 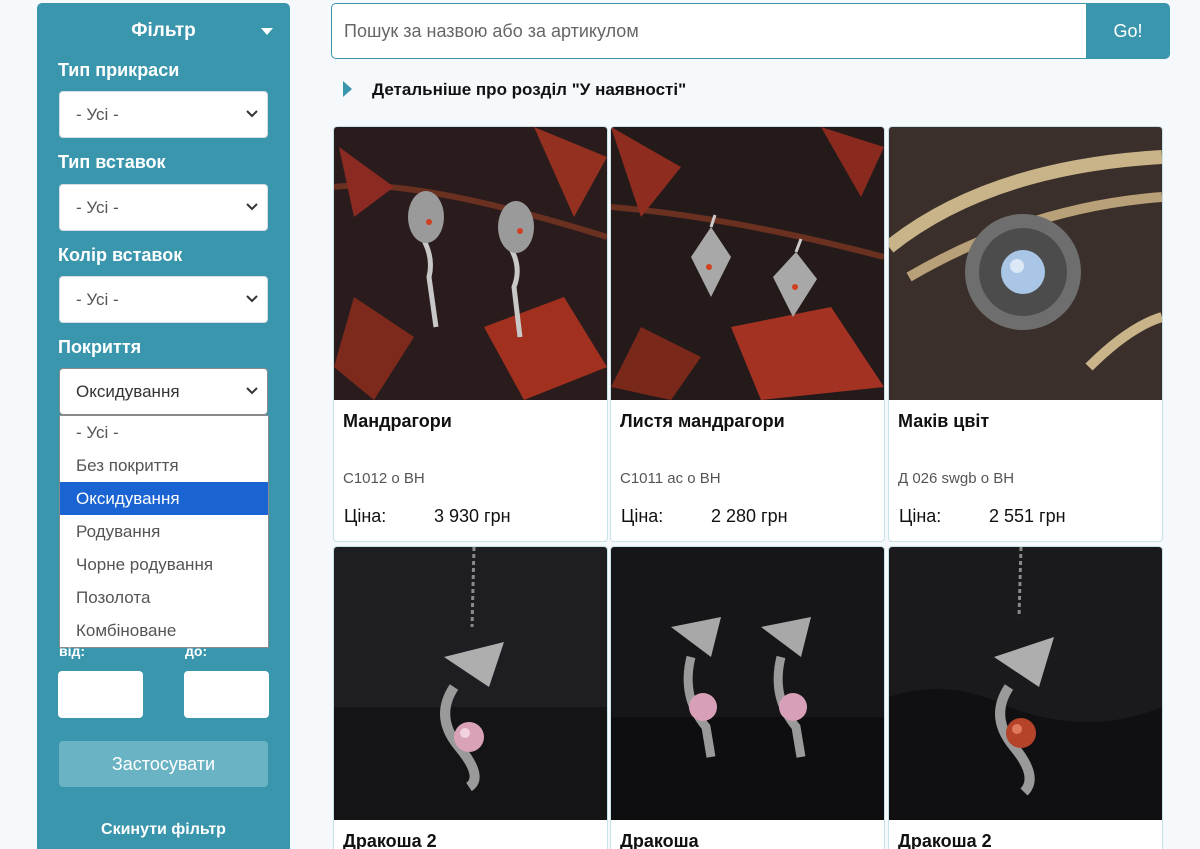 I want to click on product-card: Мандрагори С1012 о ВН Ціна: 3 930 грн, so click(x=470, y=334).